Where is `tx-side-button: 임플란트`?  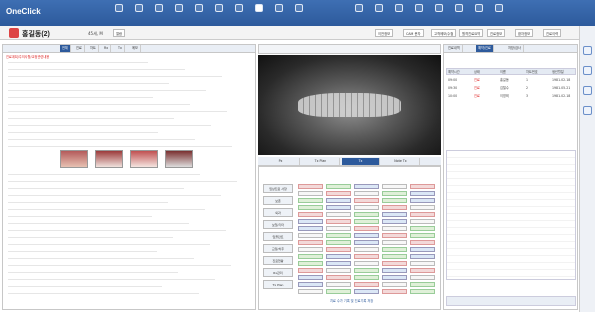 tx-side-button: 임플란트 is located at coordinates (278, 236).